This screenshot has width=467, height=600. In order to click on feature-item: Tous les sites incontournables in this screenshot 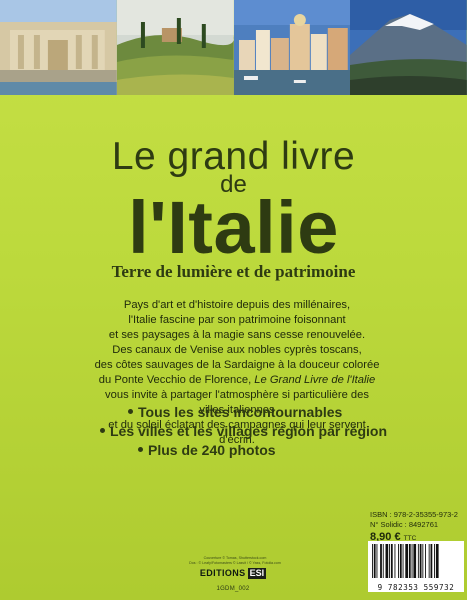, I will do `click(240, 412)`.